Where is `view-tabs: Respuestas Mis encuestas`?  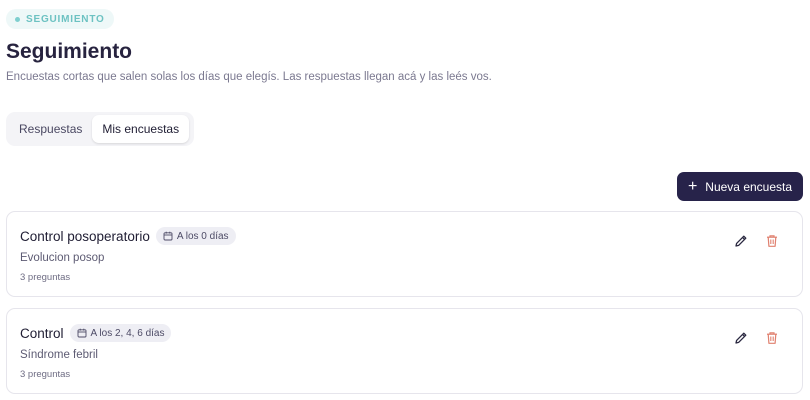
view-tabs: Respuestas Mis encuestas is located at coordinates (100, 129).